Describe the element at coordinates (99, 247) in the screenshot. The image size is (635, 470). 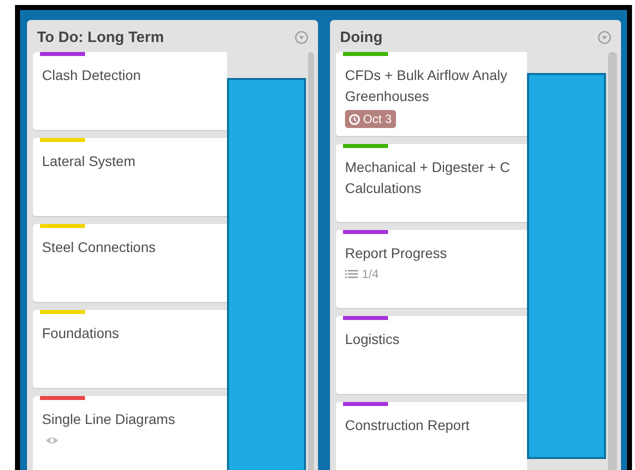
I see `card-title: Steel Connections` at that location.